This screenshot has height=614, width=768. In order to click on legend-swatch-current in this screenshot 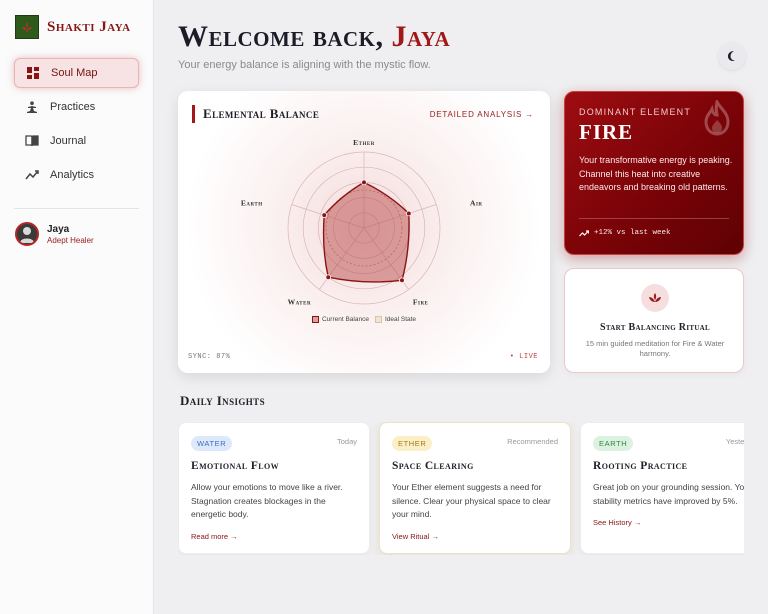, I will do `click(315, 319)`.